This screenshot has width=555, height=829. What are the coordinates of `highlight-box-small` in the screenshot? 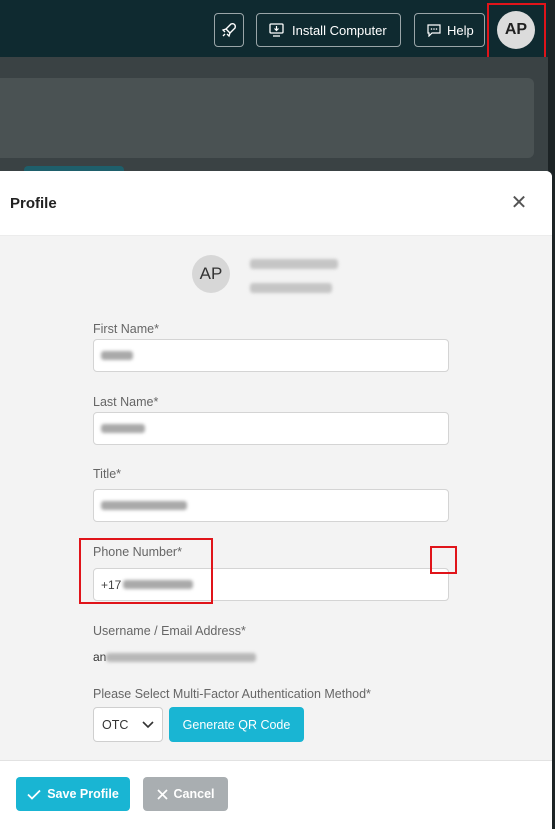 It's located at (443, 560).